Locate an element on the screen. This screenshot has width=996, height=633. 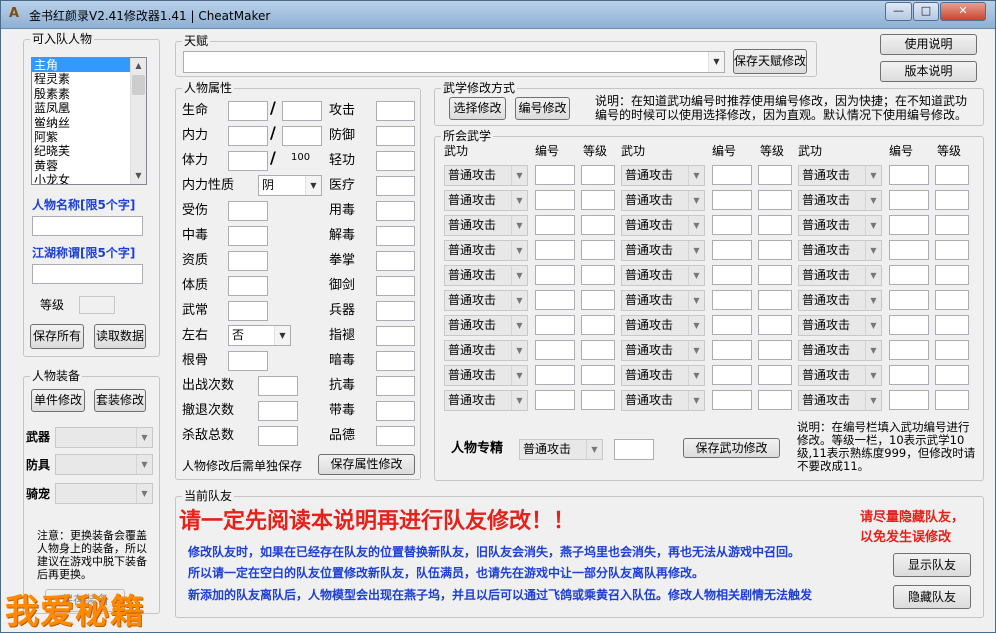
armor-select: ▼ is located at coordinates (104, 464).